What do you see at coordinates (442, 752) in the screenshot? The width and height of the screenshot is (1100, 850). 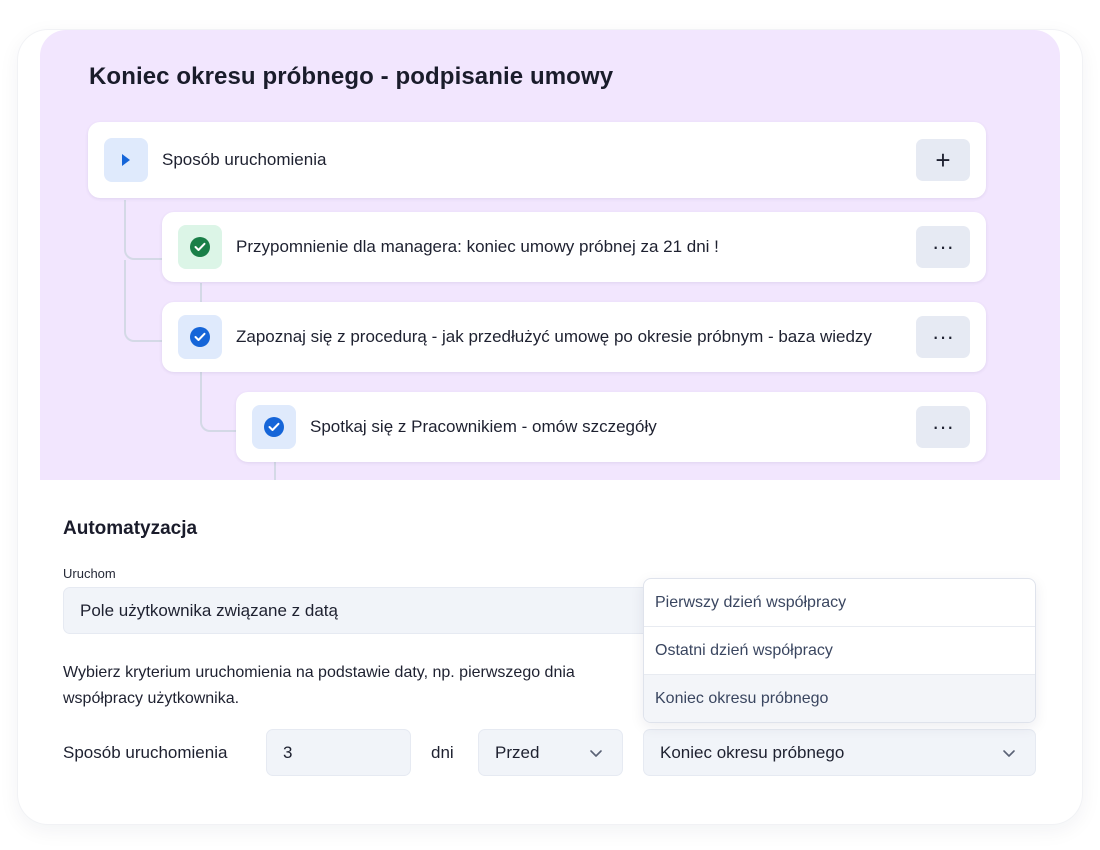 I see `days-unit-label: dni` at bounding box center [442, 752].